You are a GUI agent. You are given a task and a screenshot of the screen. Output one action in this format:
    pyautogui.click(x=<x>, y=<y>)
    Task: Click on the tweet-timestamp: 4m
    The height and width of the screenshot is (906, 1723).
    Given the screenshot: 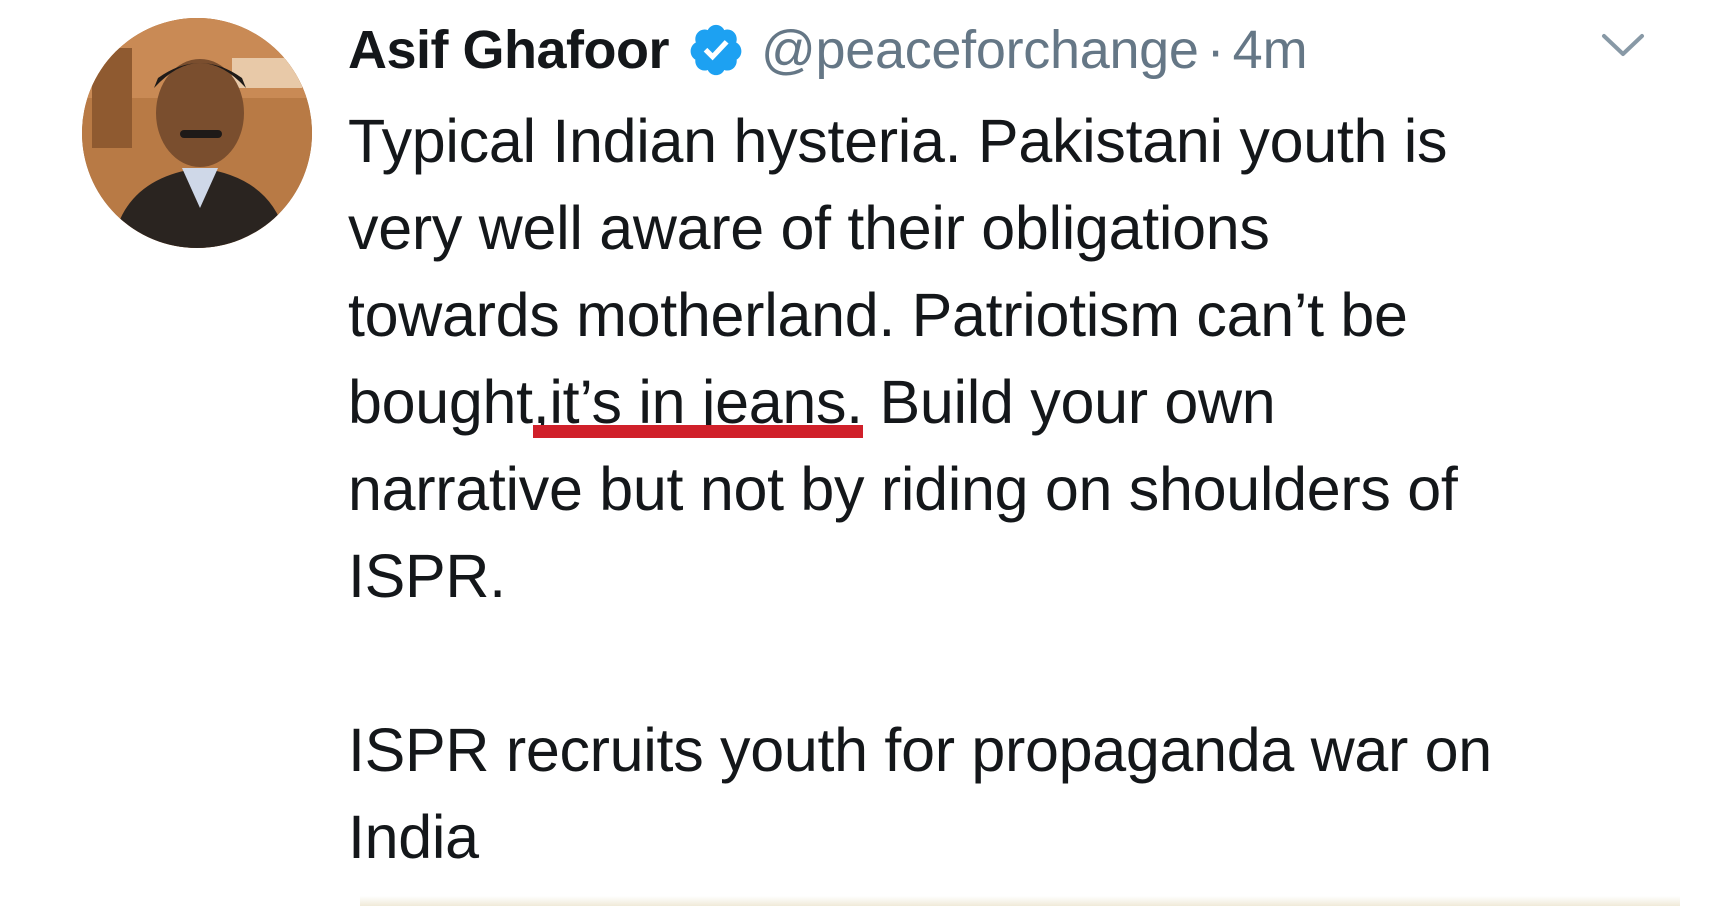 What is the action you would take?
    pyautogui.click(x=1270, y=50)
    